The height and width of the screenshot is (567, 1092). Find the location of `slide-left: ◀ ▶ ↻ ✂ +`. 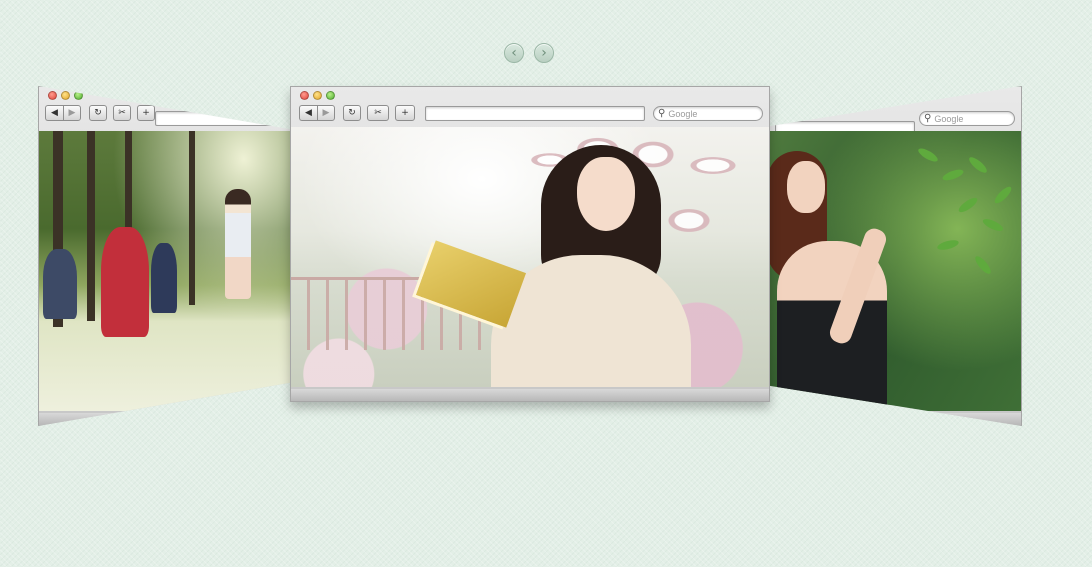

slide-left: ◀ ▶ ↻ ✂ + is located at coordinates (167, 256).